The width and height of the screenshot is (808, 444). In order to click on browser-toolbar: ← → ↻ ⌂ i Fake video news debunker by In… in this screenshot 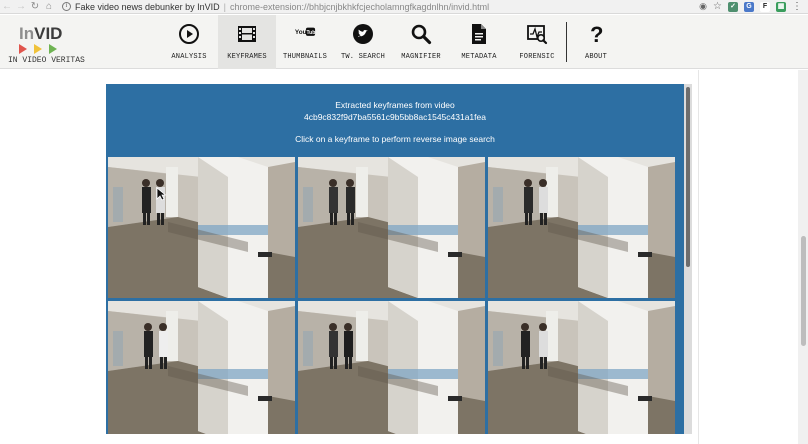, I will do `click(404, 7)`.